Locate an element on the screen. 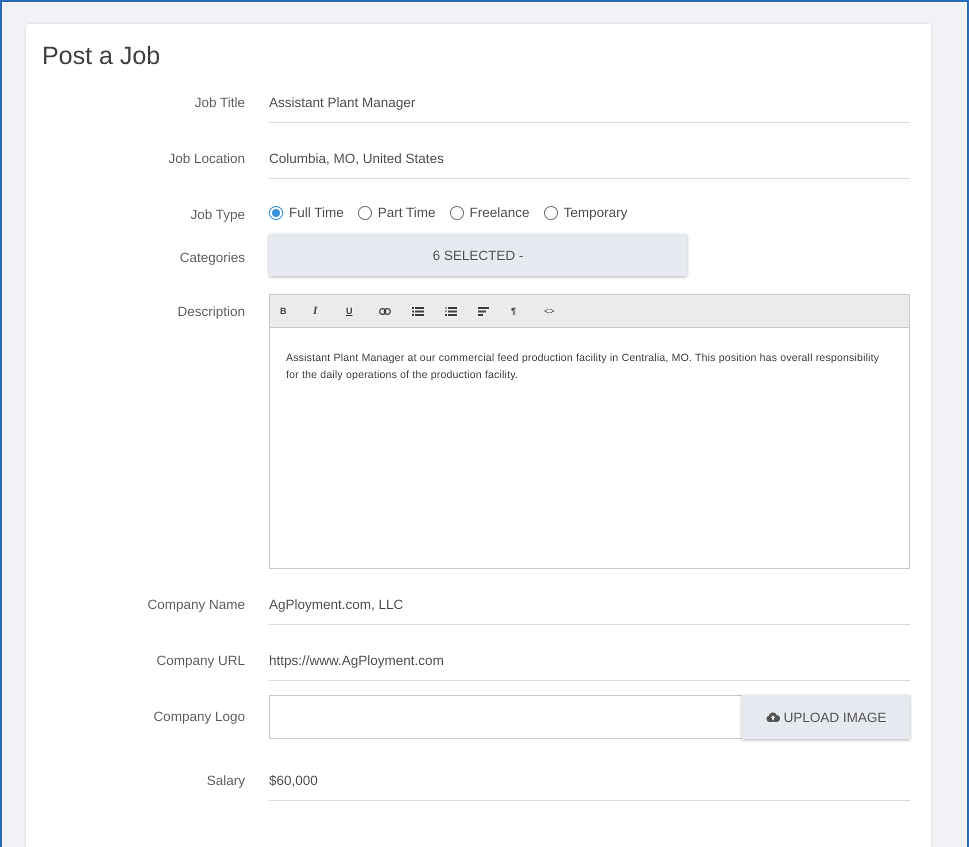  radio-option: Full Time is located at coordinates (306, 212).